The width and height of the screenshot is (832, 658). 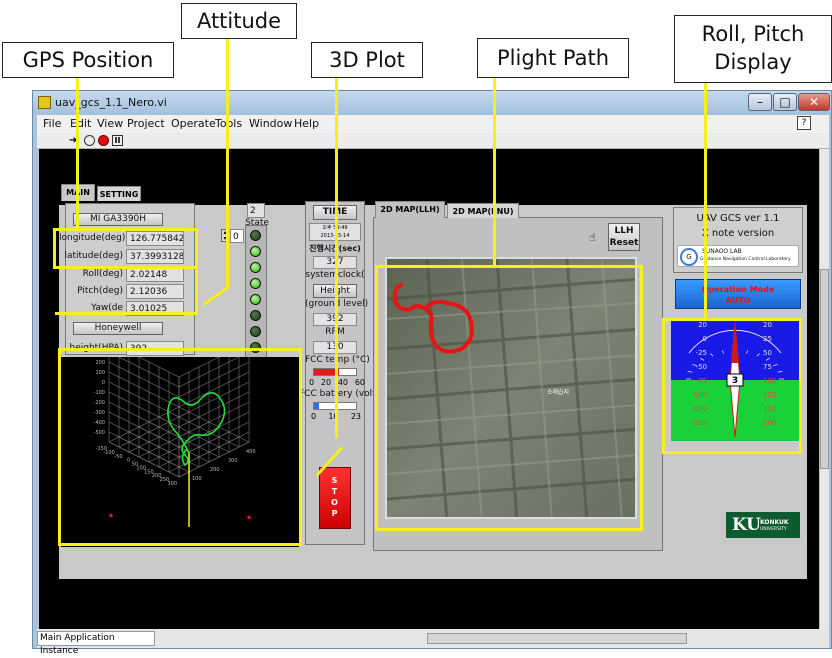 What do you see at coordinates (256, 292) in the screenshot?
I see `state-led-column` at bounding box center [256, 292].